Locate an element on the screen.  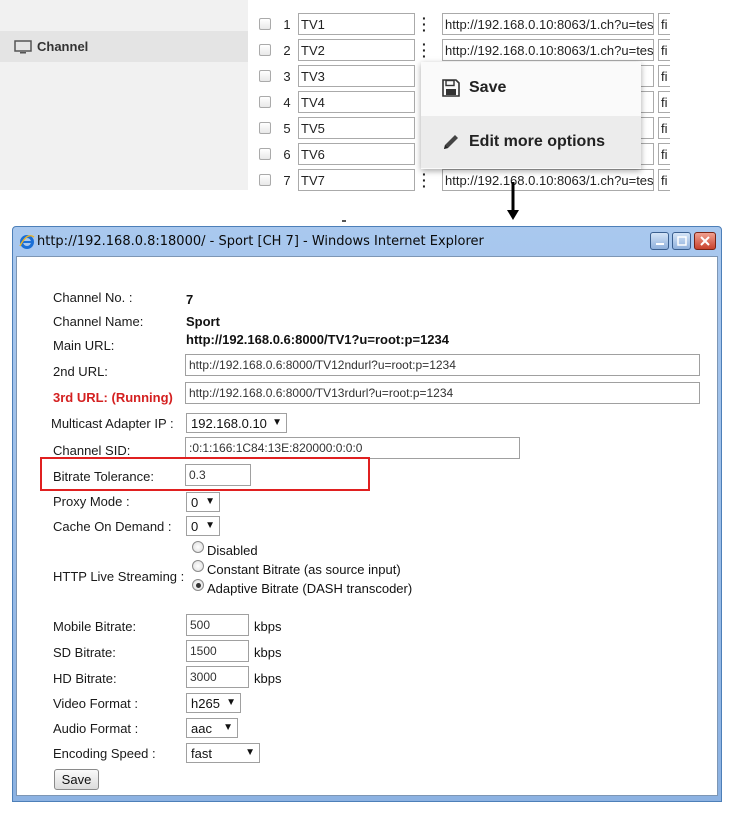
proxy-mode-value: 0 is located at coordinates (195, 502).